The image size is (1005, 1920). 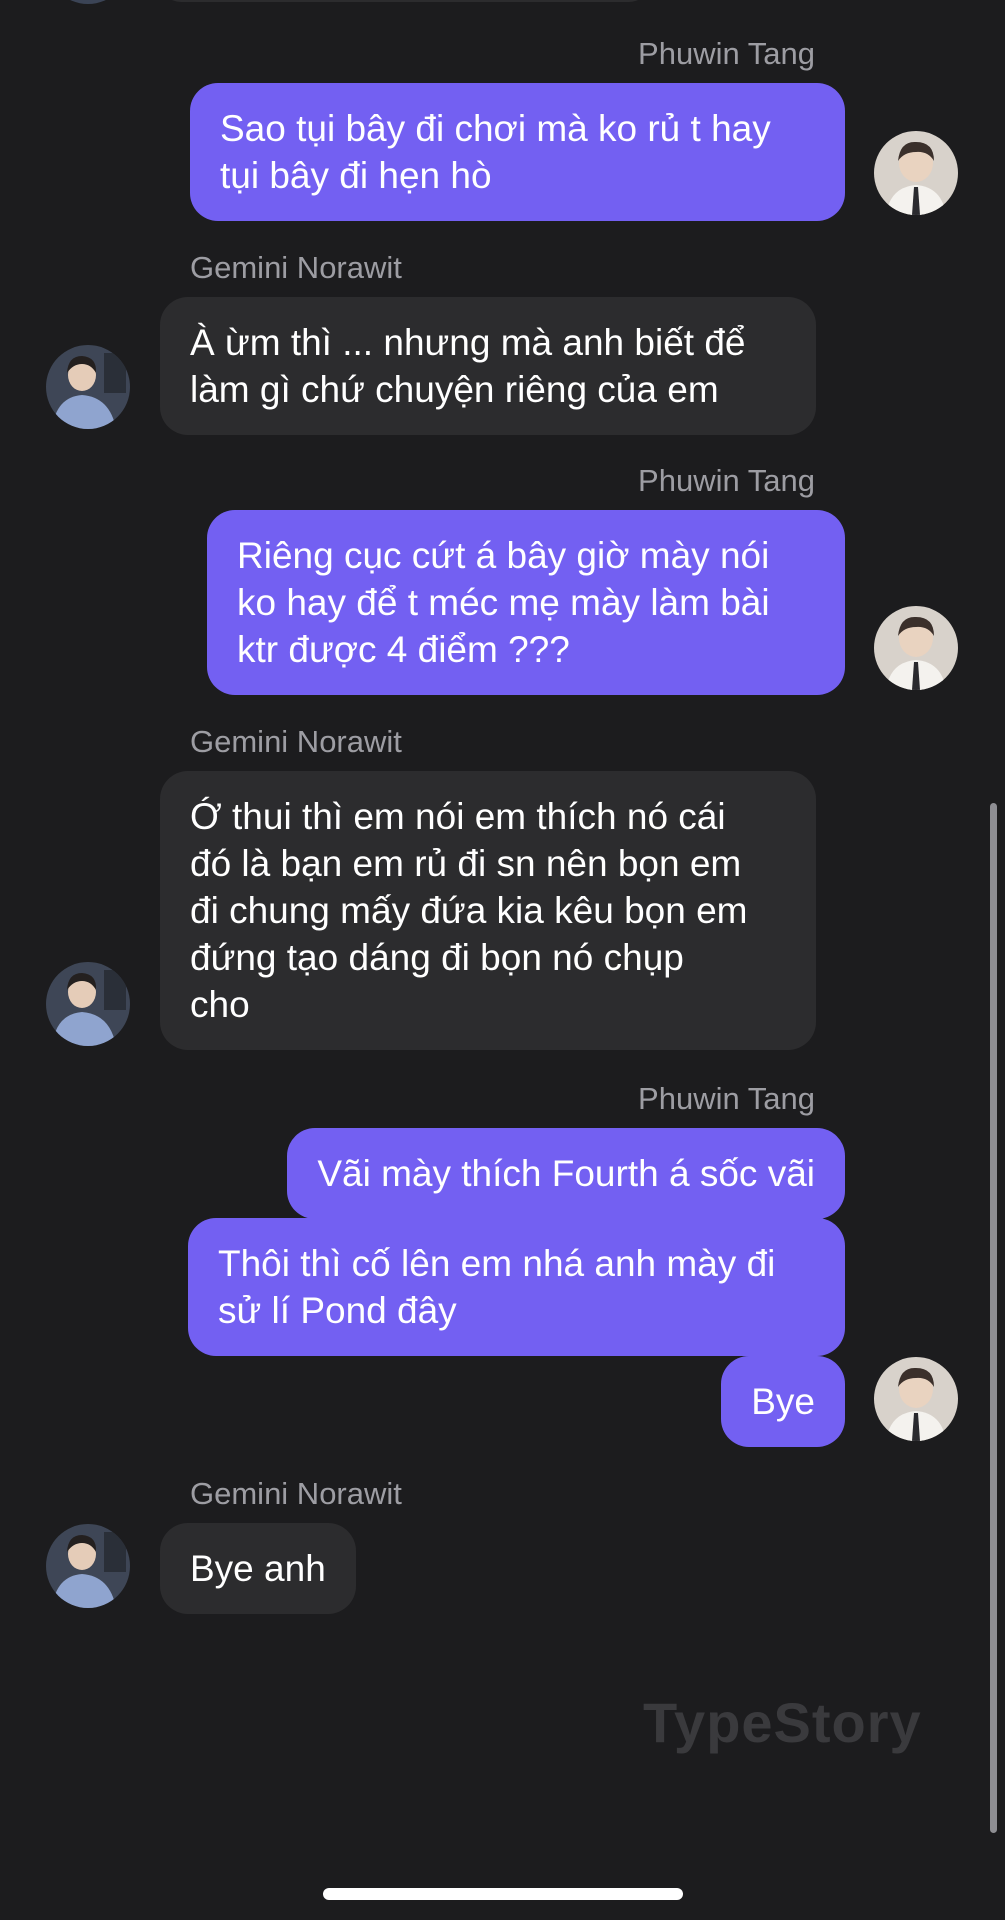 I want to click on message-bubble-outgoing: Bye, so click(x=783, y=1401).